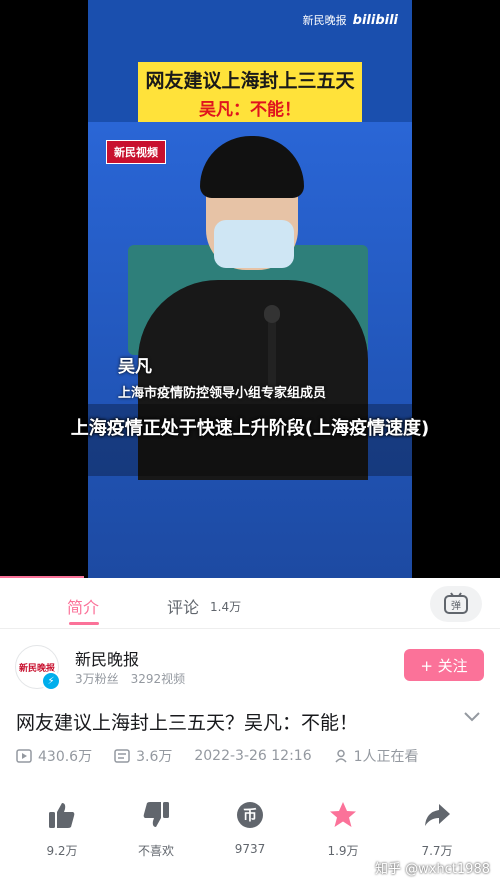  Describe the element at coordinates (250, 428) in the screenshot. I see `video-subtitle: 上海疫情正处于快速上升阶段(上海疫情速度)` at that location.